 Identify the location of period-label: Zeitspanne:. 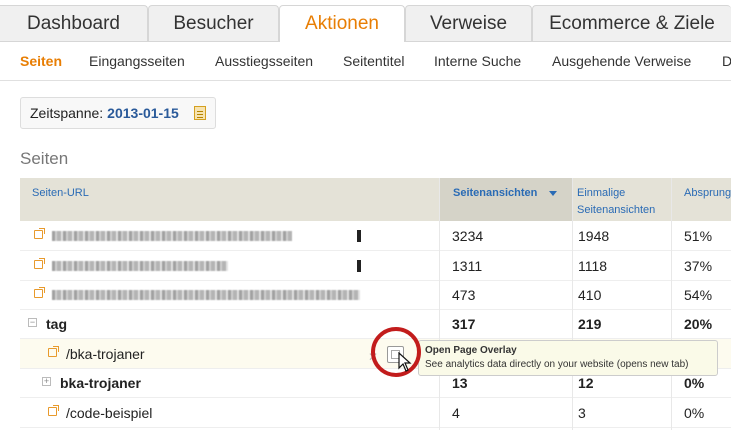
(67, 113).